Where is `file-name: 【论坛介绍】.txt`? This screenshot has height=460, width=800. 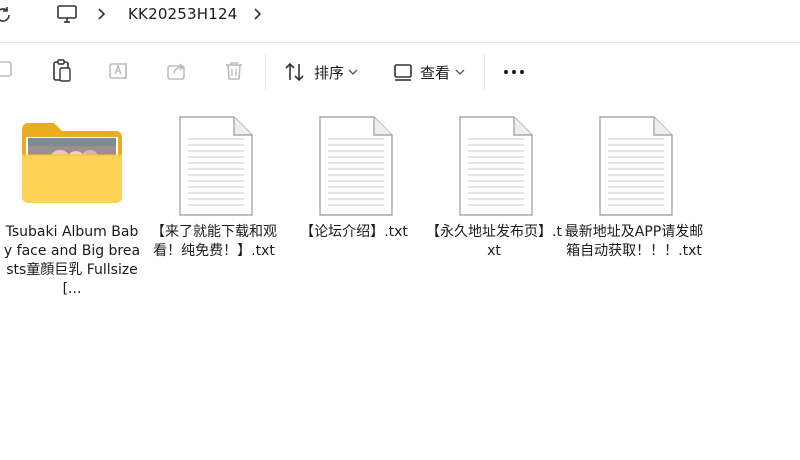 file-name: 【论坛介绍】.txt is located at coordinates (354, 232).